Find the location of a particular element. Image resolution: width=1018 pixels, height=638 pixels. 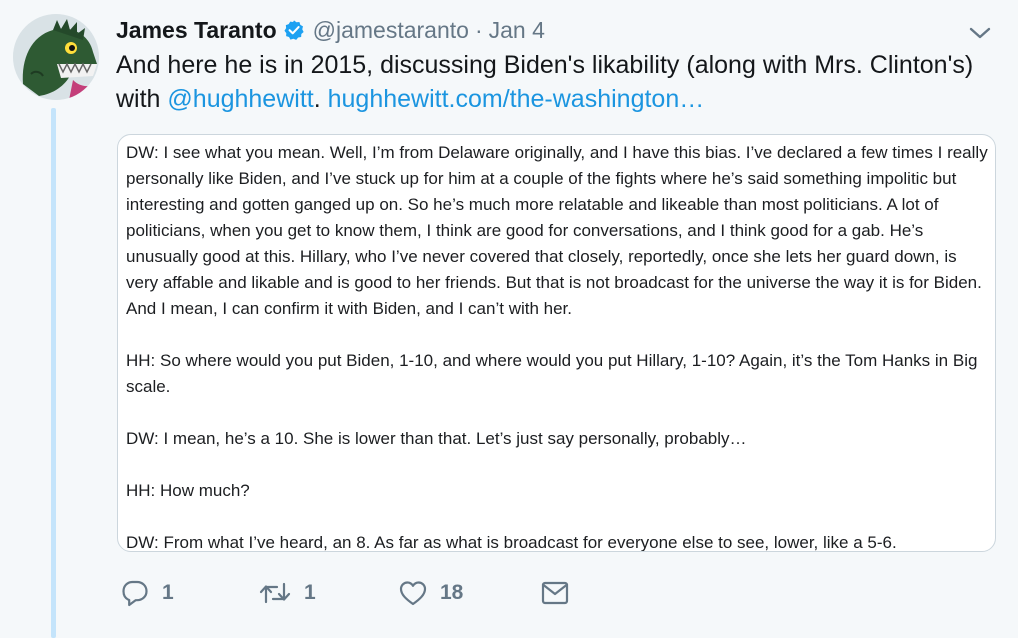

like-button: 18 is located at coordinates (469, 593).